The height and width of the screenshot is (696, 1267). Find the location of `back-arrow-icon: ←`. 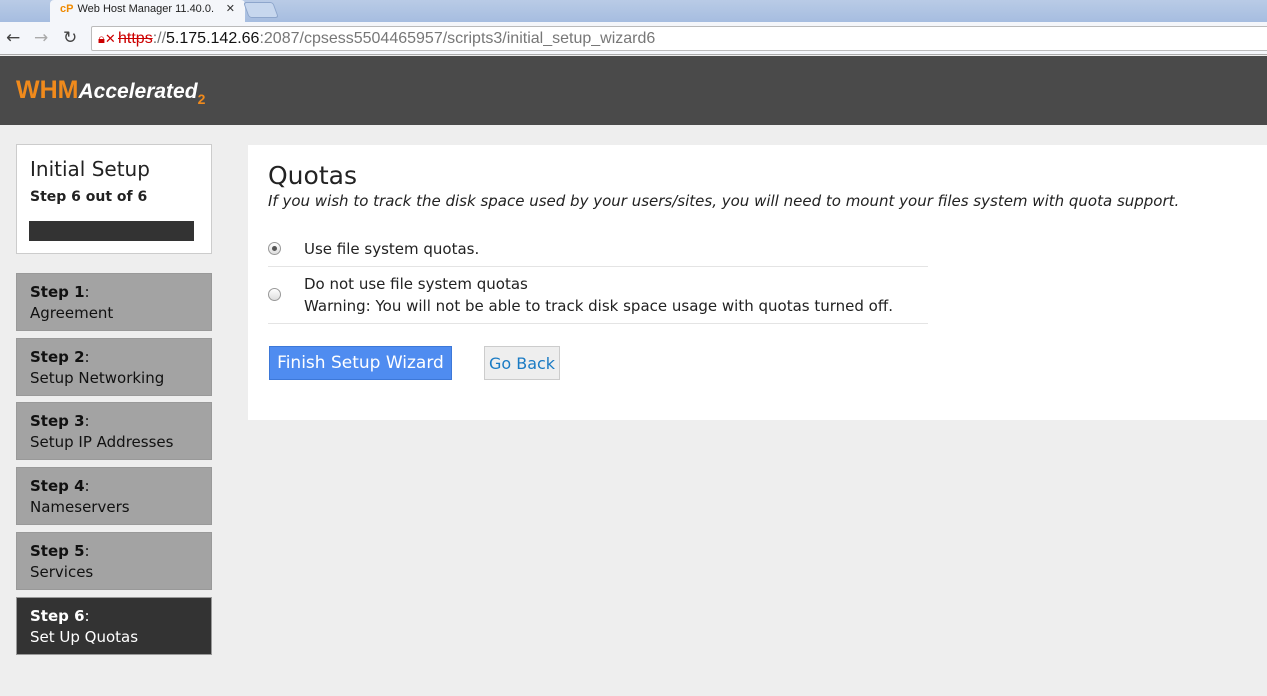

back-arrow-icon: ← is located at coordinates (13, 38).